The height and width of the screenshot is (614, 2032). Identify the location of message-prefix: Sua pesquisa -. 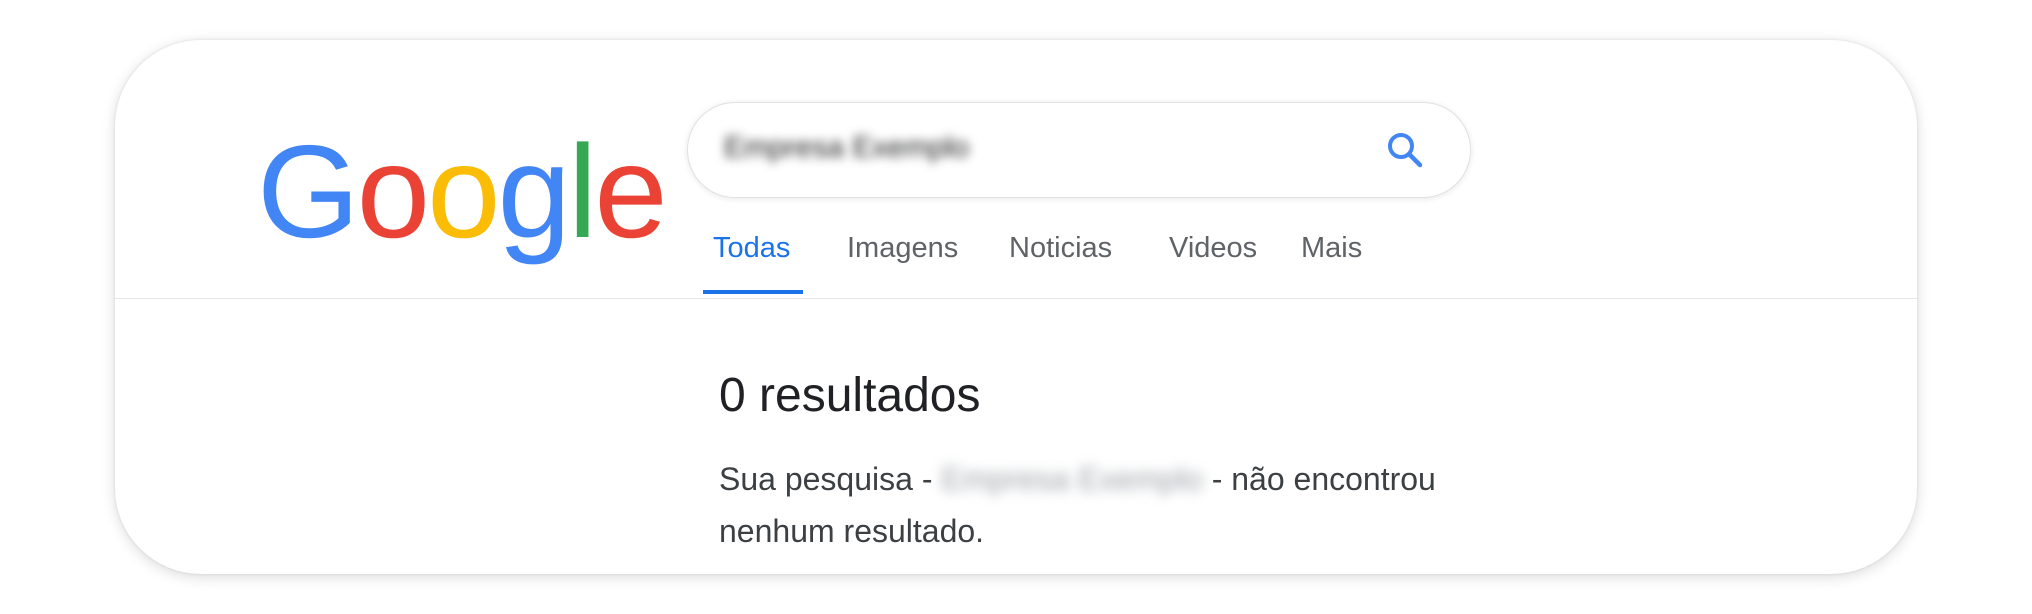
(826, 479).